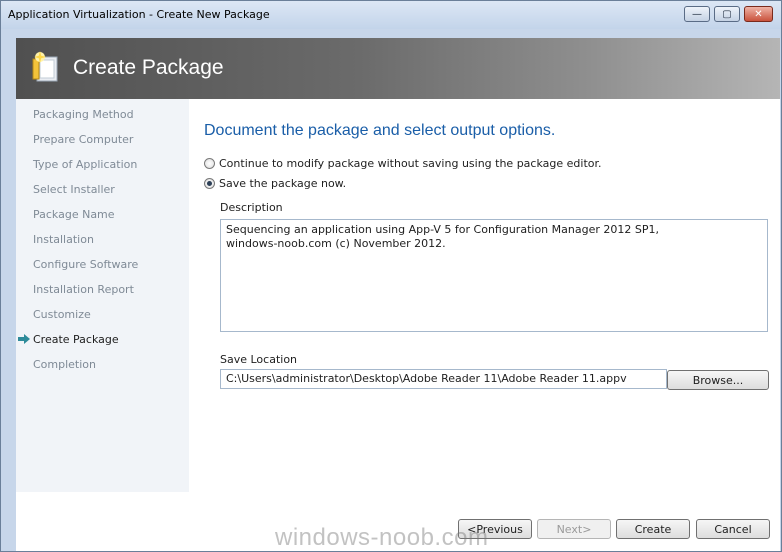  Describe the element at coordinates (259, 359) in the screenshot. I see `save-location-label: Save Location` at that location.